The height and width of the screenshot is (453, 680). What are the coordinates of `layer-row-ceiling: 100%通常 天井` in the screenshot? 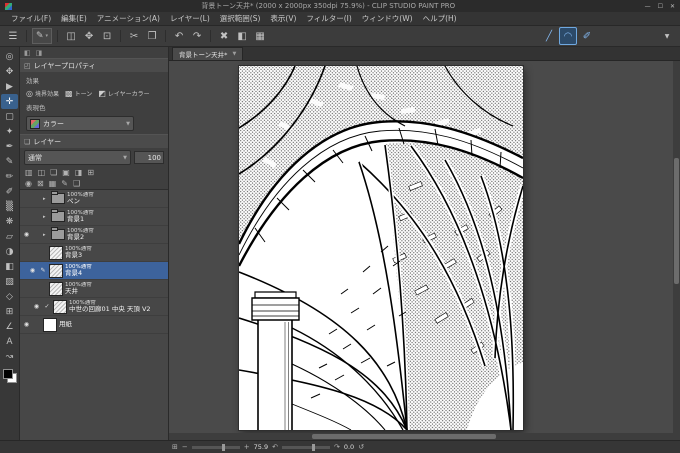 It's located at (94, 289).